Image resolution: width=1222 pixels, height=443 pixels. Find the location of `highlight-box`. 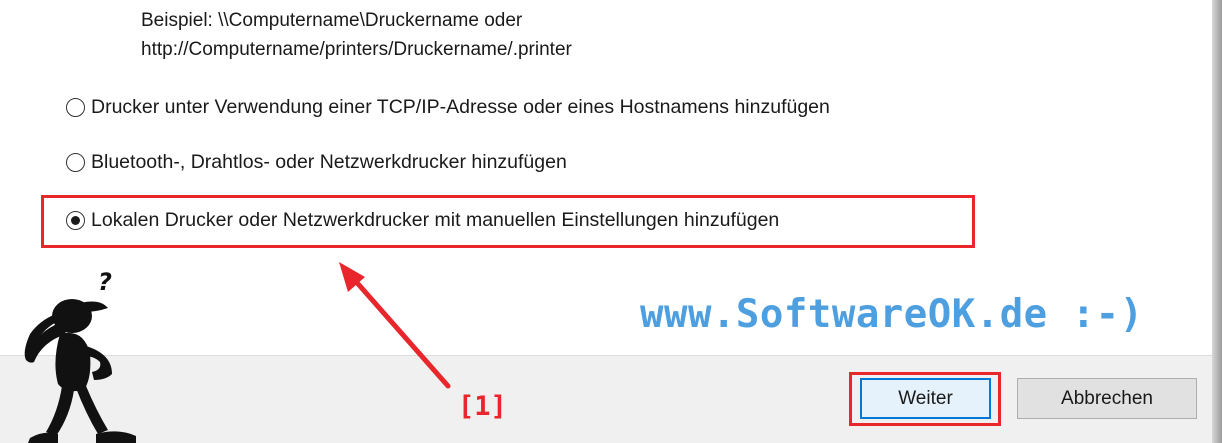

highlight-box is located at coordinates (508, 221).